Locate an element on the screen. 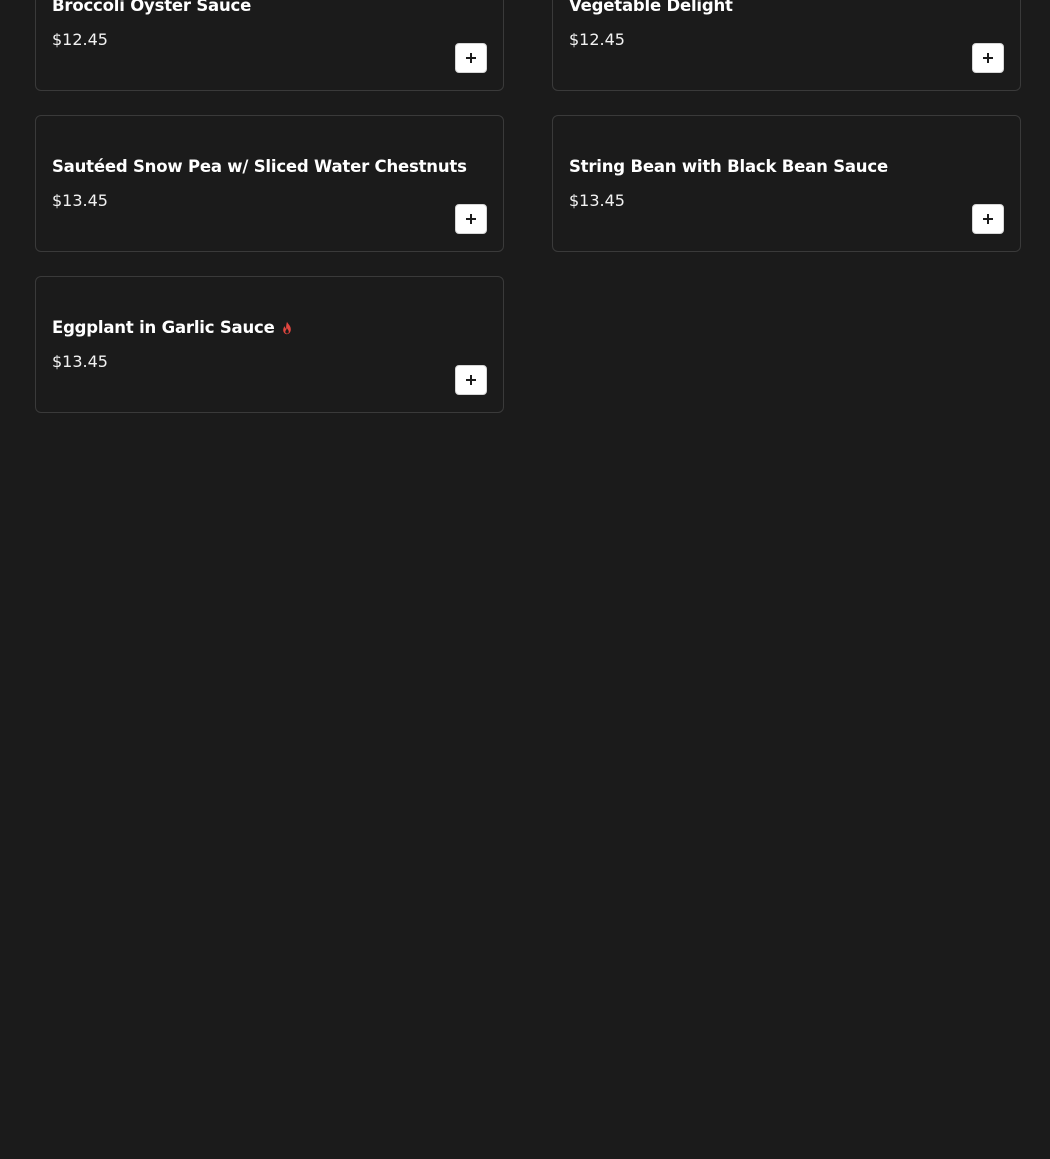  menu-item-card: Broccoli Oyster Sauce $12.45 is located at coordinates (269, 45).